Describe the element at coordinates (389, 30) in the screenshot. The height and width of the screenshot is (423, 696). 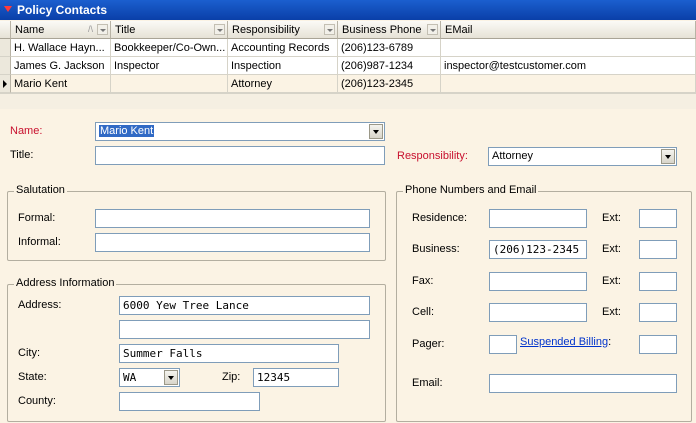
I see `column-header-business-phone: Business Phone` at that location.